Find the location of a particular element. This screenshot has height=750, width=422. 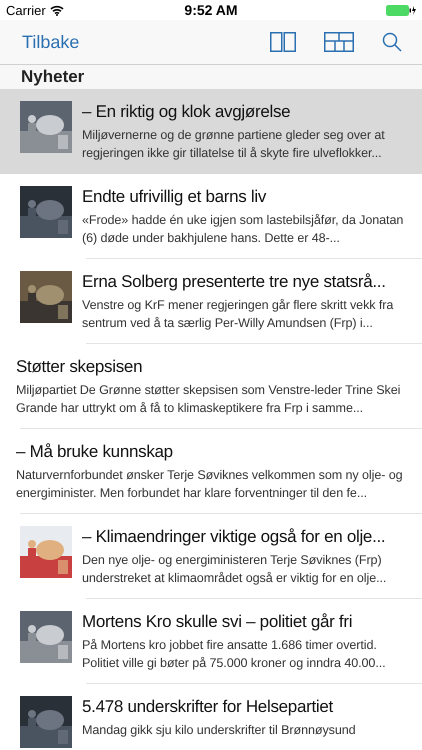

battery-icon is located at coordinates (401, 10).